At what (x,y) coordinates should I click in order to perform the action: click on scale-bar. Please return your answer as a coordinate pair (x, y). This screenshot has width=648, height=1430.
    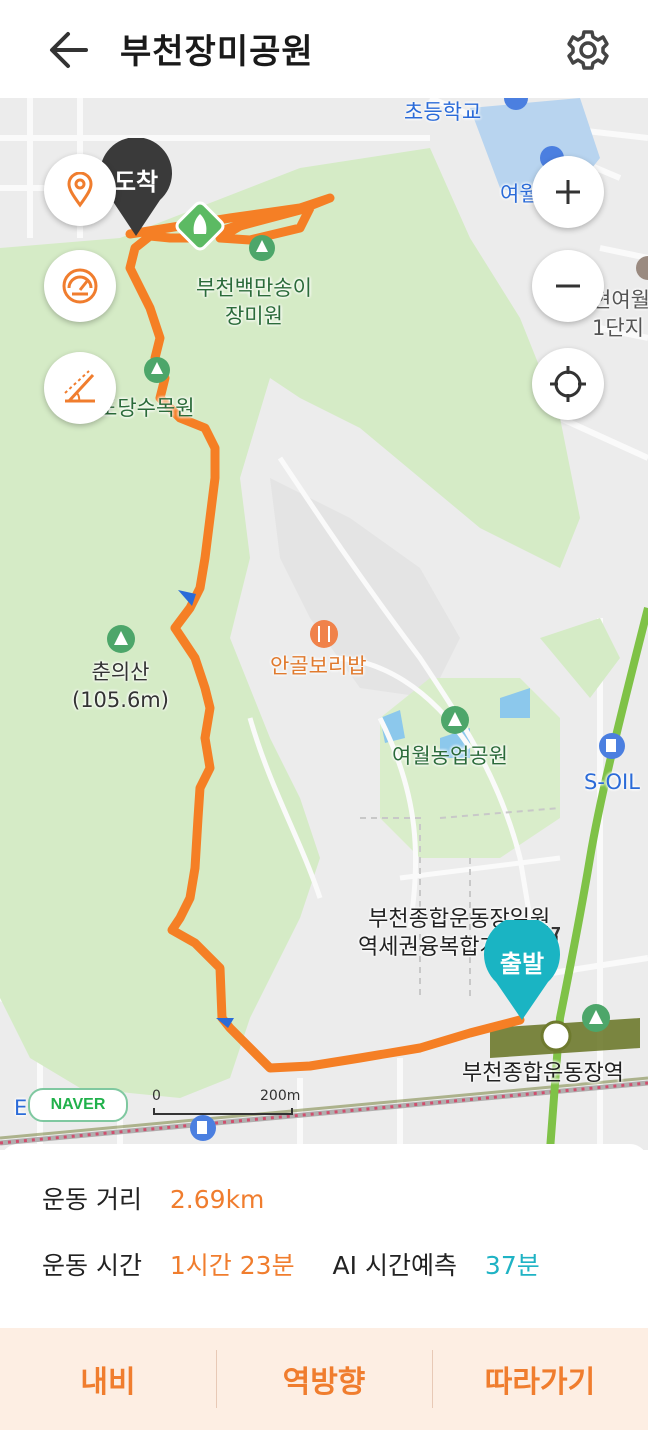
    Looking at the image, I should click on (223, 1111).